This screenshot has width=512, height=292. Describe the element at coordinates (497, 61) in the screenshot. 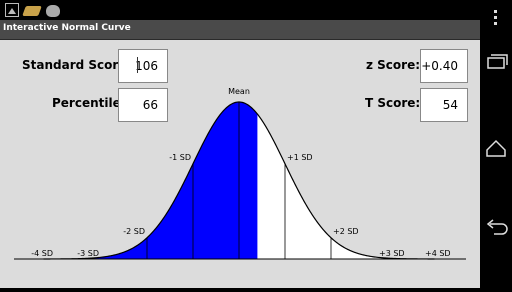

I see `recent-apps-icon` at that location.